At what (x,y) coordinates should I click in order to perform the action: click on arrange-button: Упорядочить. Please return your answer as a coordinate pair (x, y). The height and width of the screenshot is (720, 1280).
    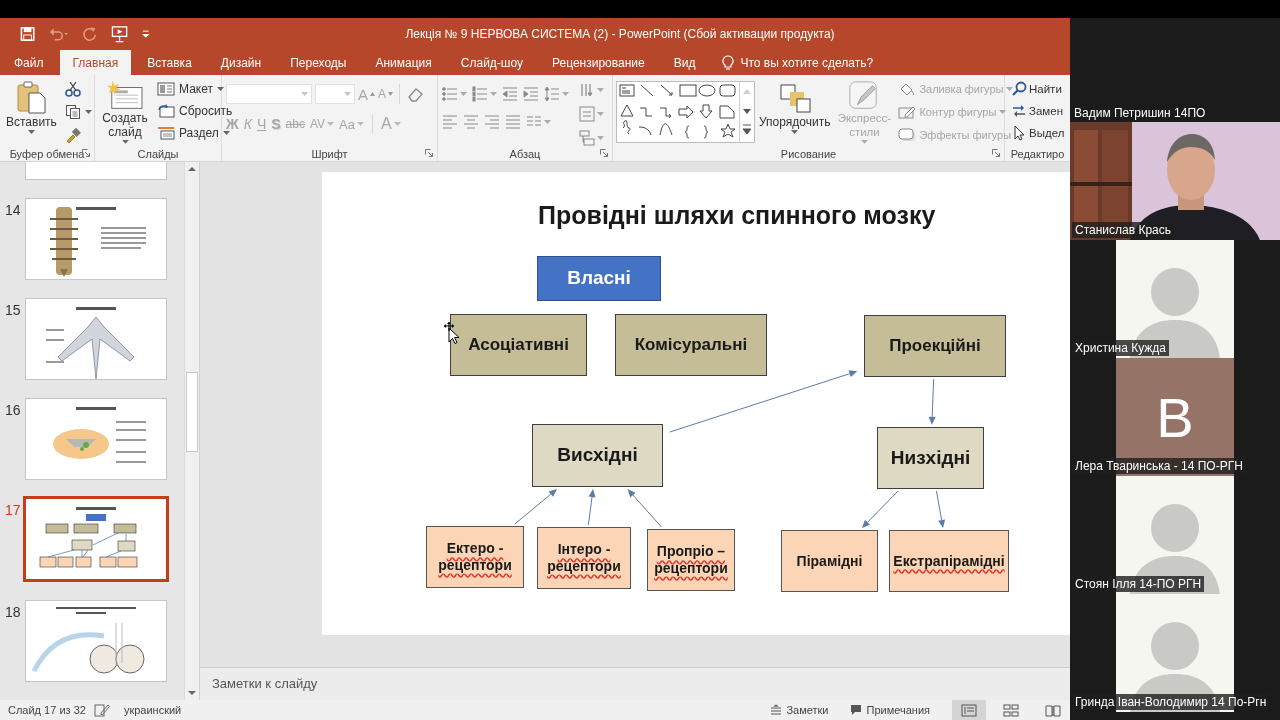
    Looking at the image, I should click on (795, 112).